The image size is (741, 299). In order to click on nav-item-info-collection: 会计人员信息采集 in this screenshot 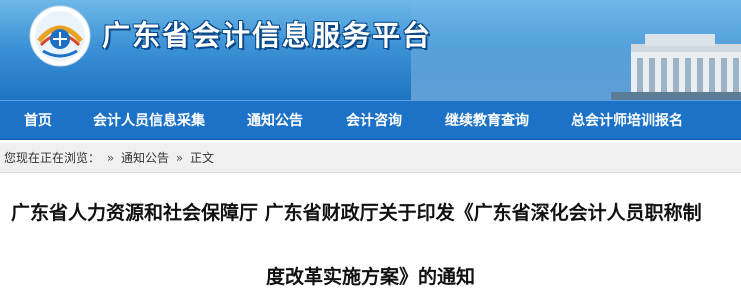, I will do `click(149, 120)`.